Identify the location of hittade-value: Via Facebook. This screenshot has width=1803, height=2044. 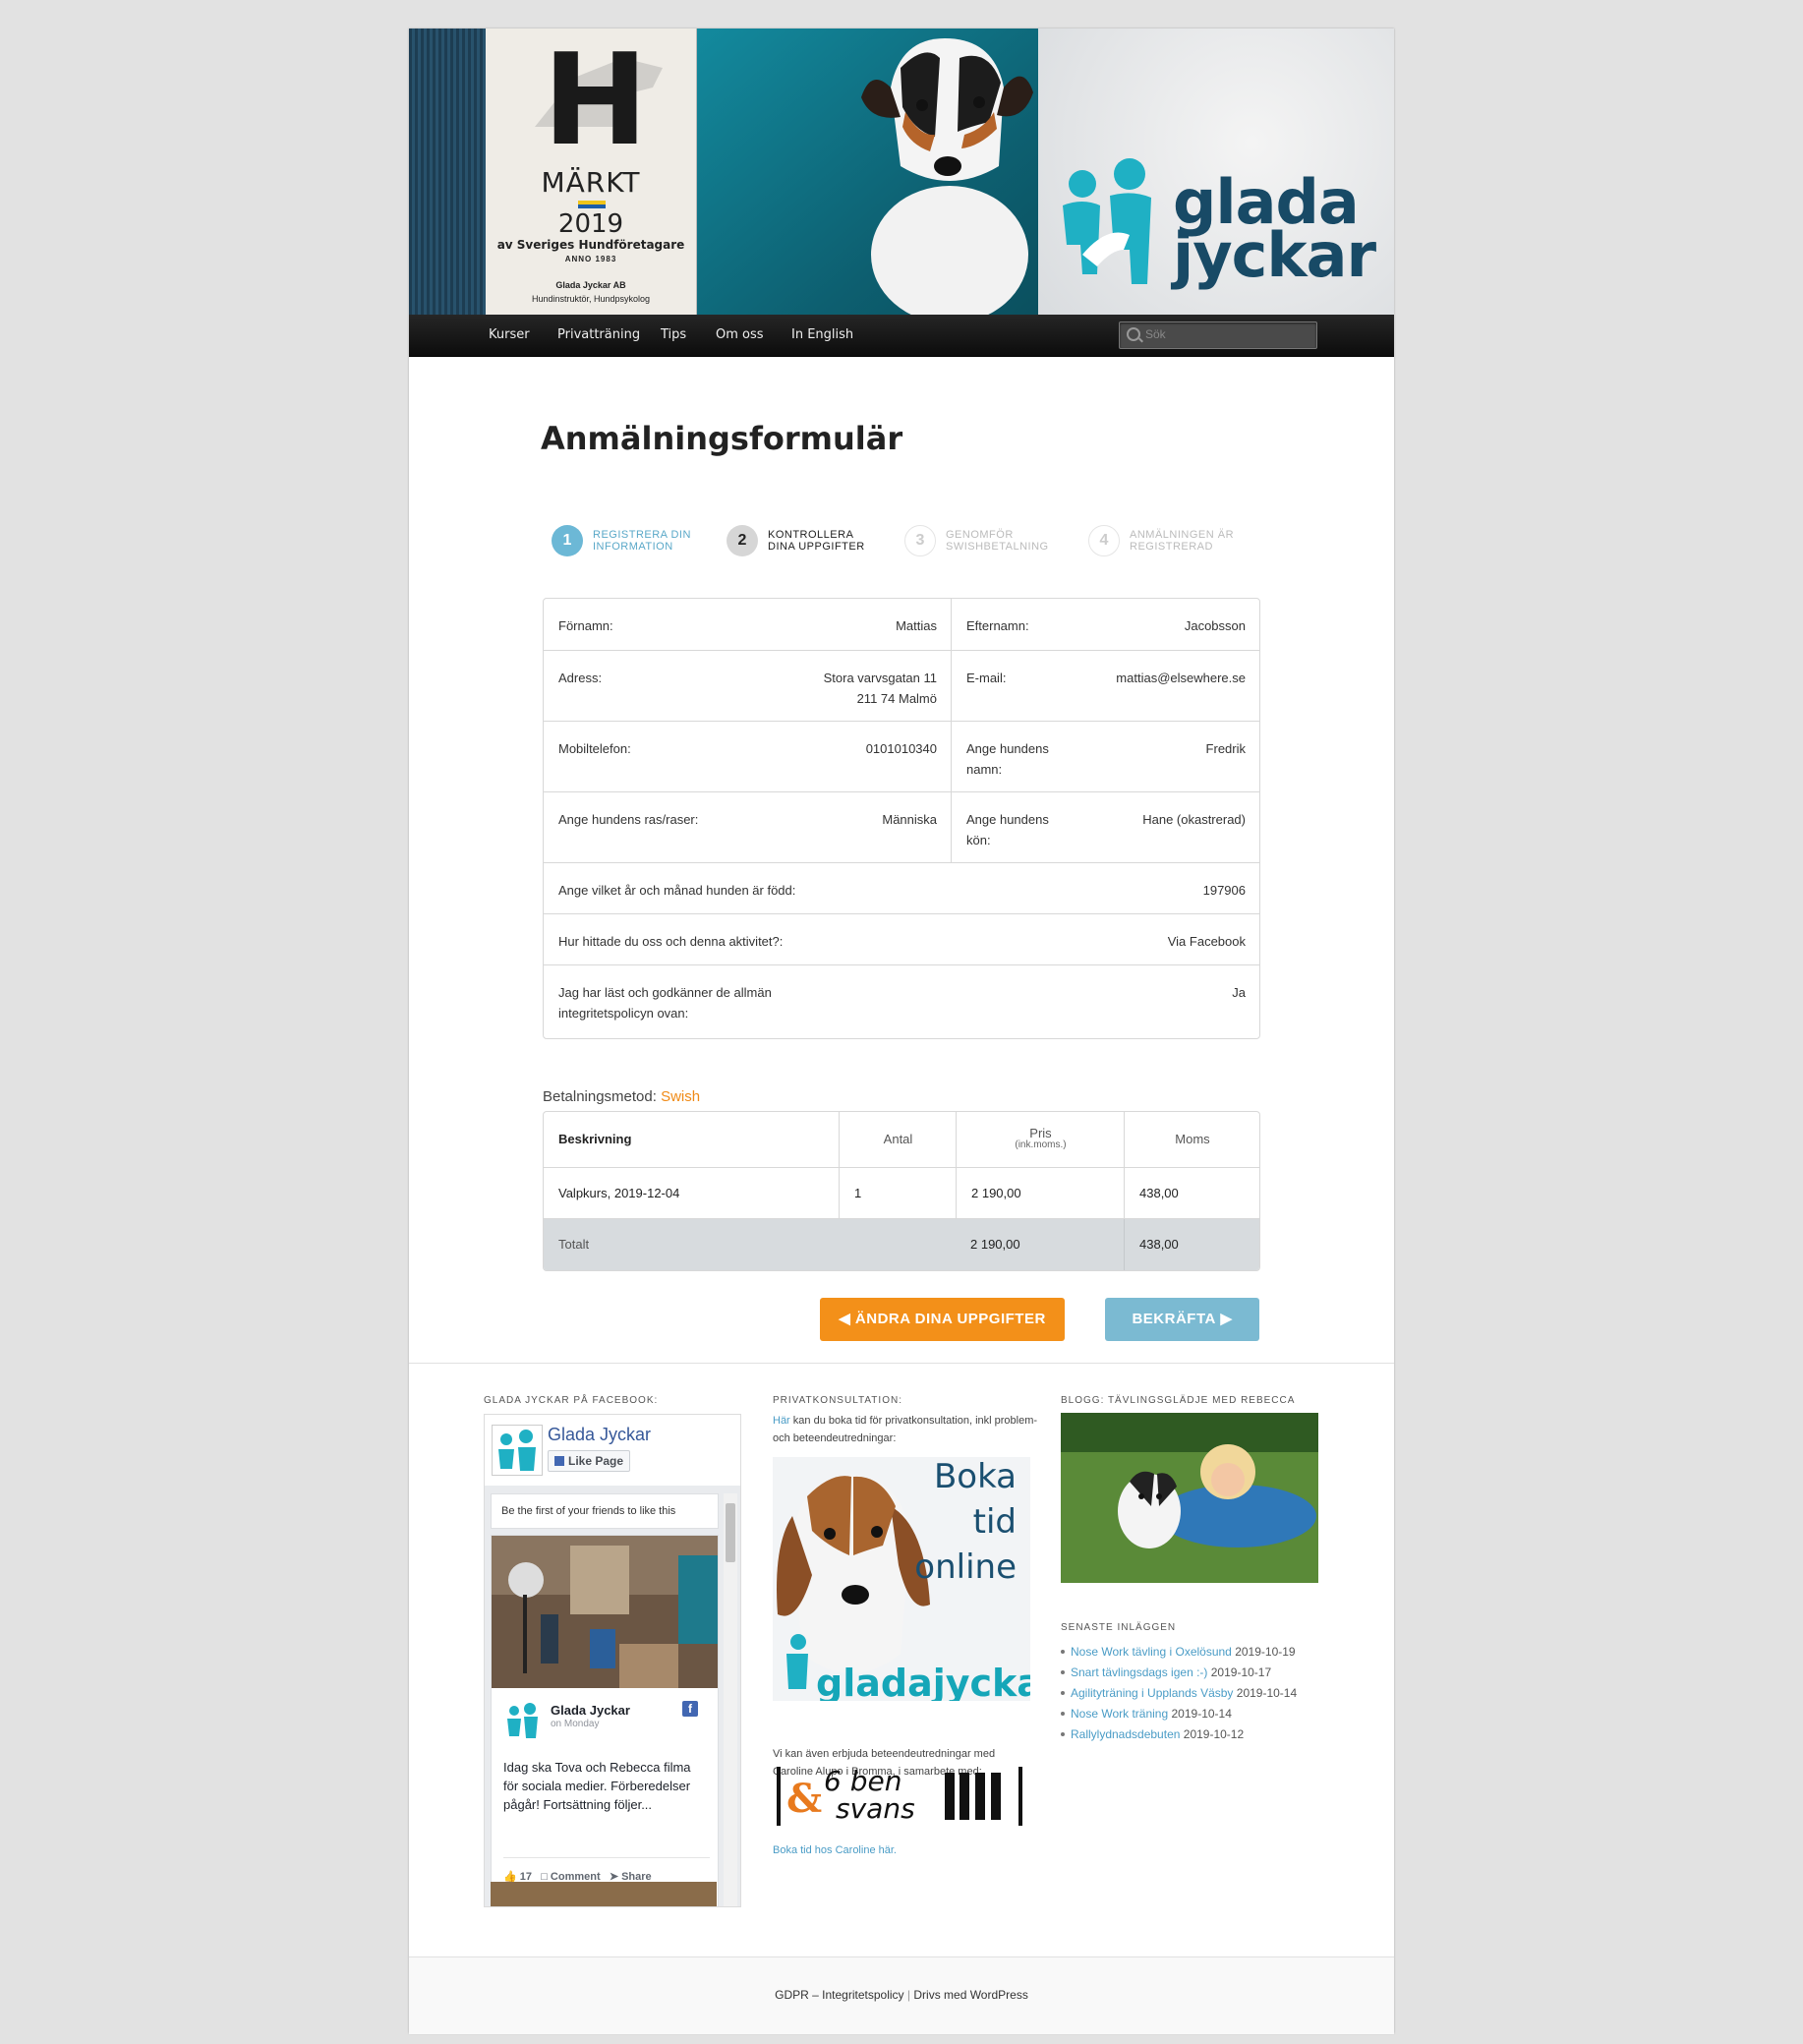
(1206, 941).